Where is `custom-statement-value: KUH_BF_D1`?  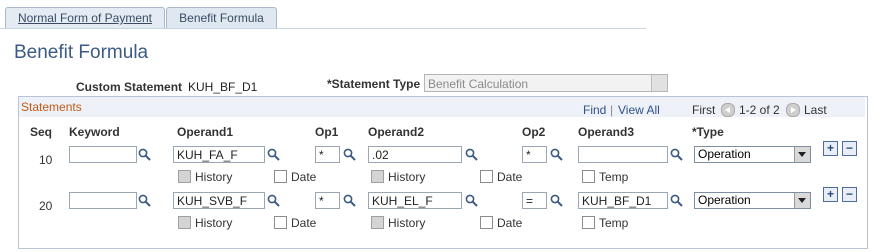 custom-statement-value: KUH_BF_D1 is located at coordinates (223, 87).